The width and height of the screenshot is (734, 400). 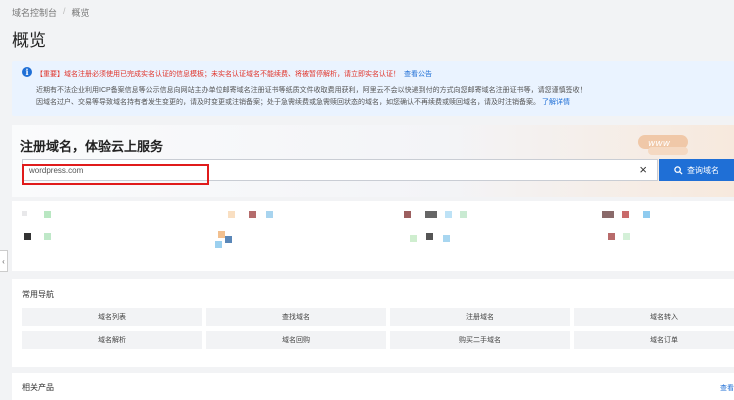 I want to click on nav-domain-dns: 域名解析, so click(x=112, y=340).